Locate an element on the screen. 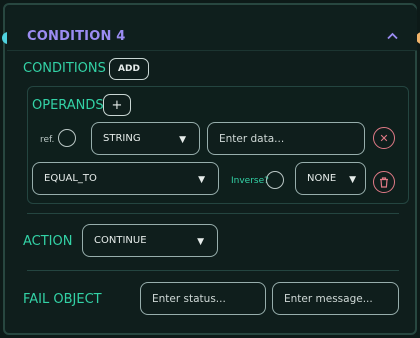  action-label: ACTION is located at coordinates (48, 241).